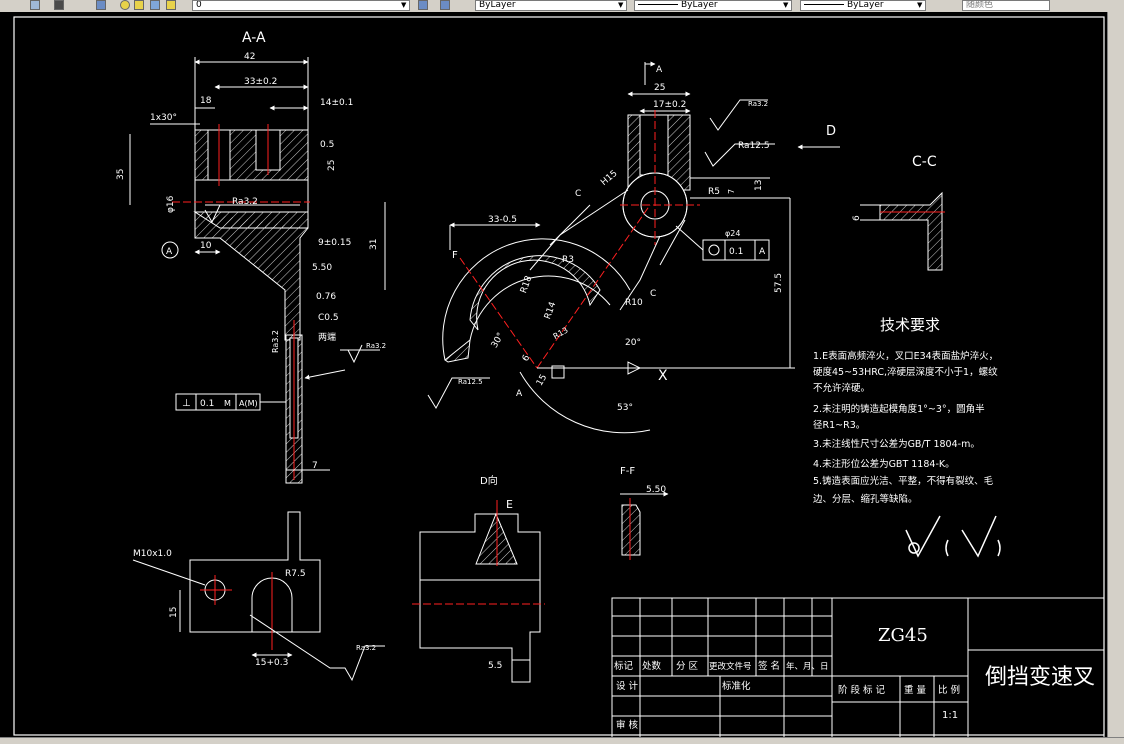  What do you see at coordinates (366, 648) in the screenshot?
I see `roughness-bottom: Ra3.2` at bounding box center [366, 648].